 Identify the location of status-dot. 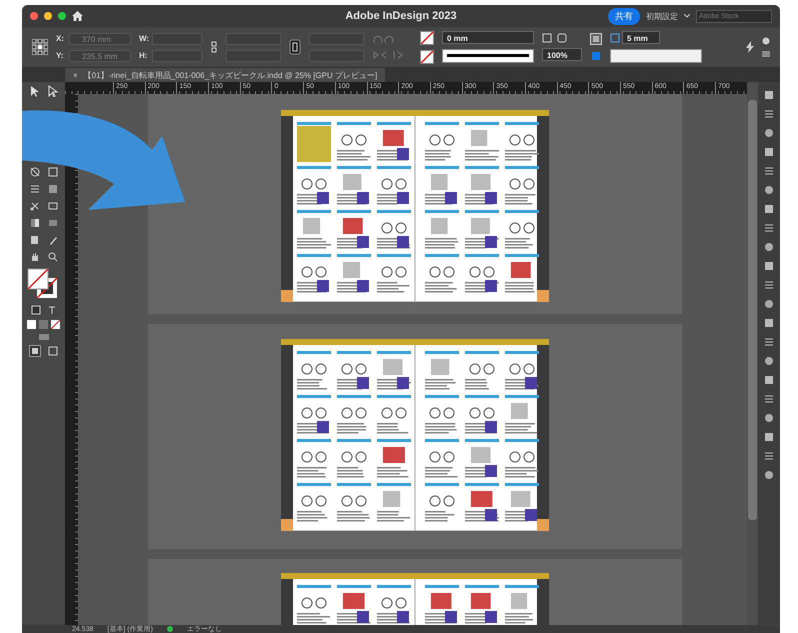
(169, 629).